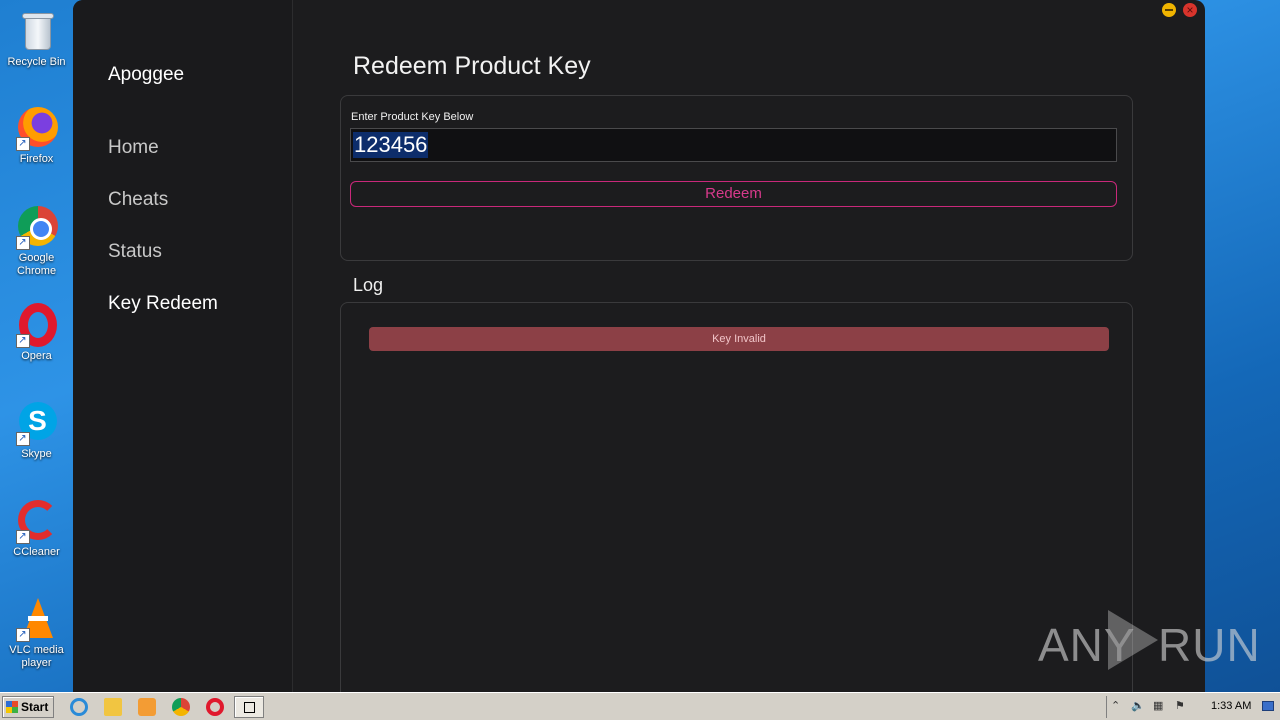 This screenshot has width=1280, height=720. I want to click on taskbar: Start ⌃ 🔈 ▦ ⚑ 1:33 AM, so click(640, 706).